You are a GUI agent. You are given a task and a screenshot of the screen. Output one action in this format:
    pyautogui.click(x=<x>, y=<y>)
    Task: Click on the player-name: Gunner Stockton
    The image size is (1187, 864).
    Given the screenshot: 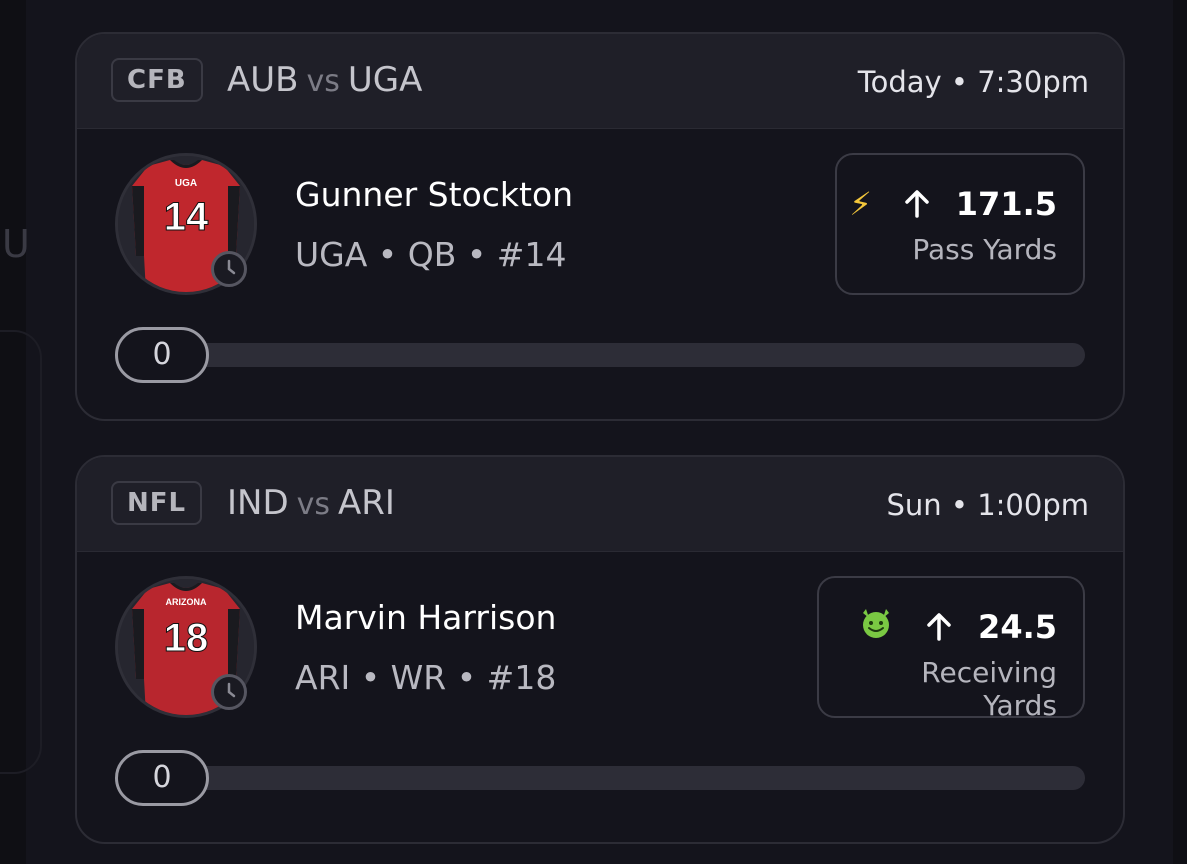 What is the action you would take?
    pyautogui.click(x=434, y=194)
    